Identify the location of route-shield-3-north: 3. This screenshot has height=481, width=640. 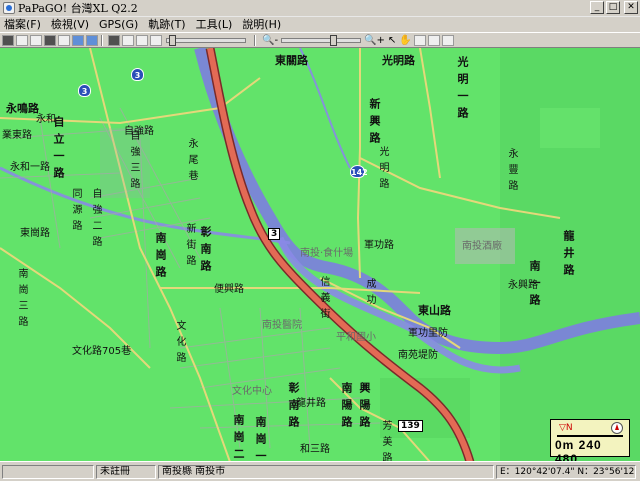
(137, 74).